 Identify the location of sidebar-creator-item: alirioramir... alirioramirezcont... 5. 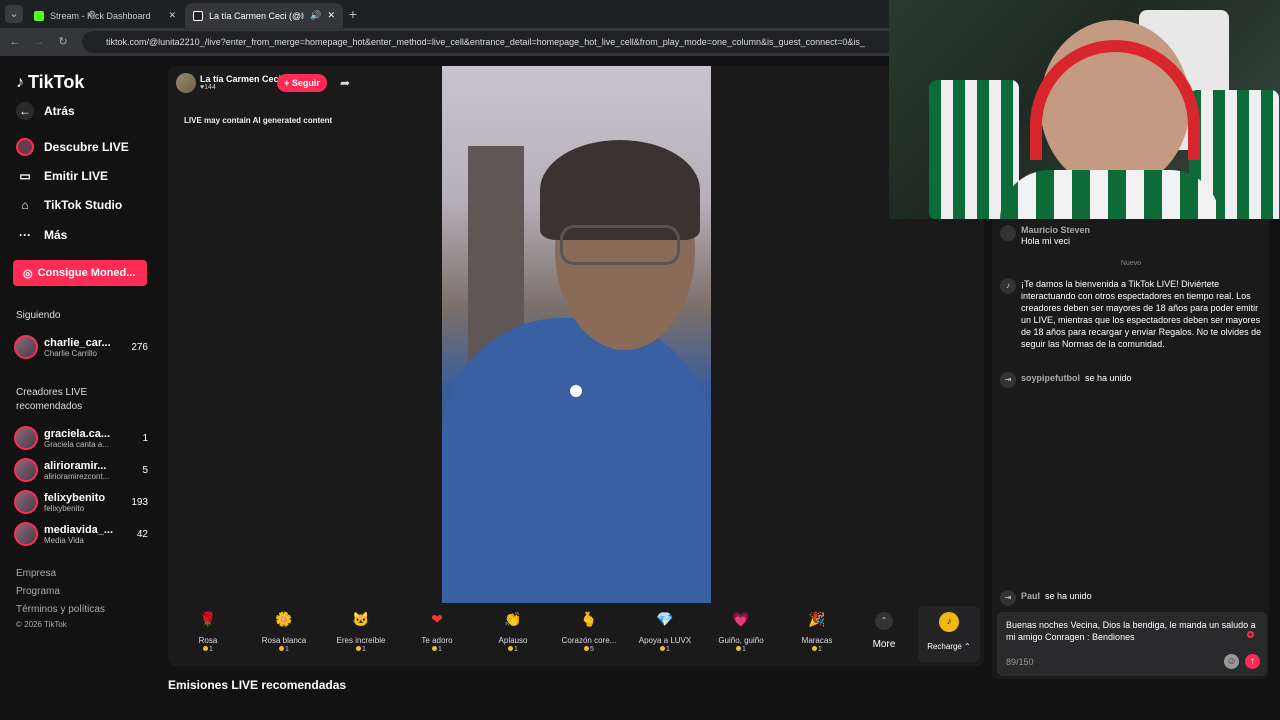
(81, 470).